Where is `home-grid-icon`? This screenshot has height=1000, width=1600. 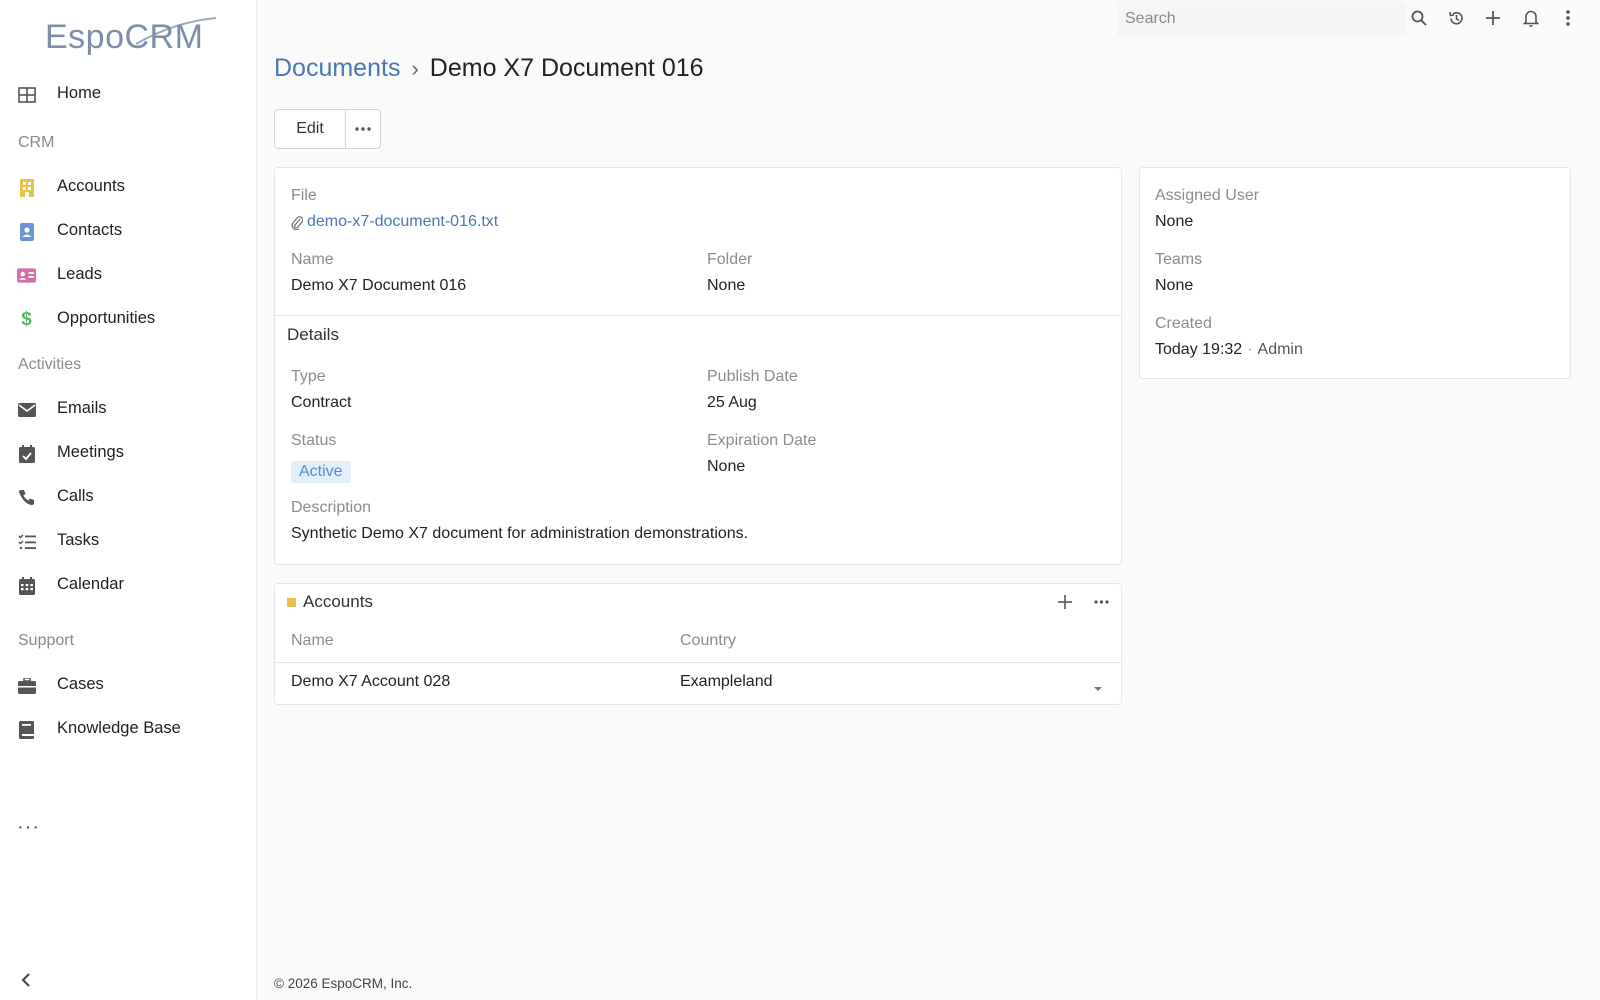
home-grid-icon is located at coordinates (26, 94).